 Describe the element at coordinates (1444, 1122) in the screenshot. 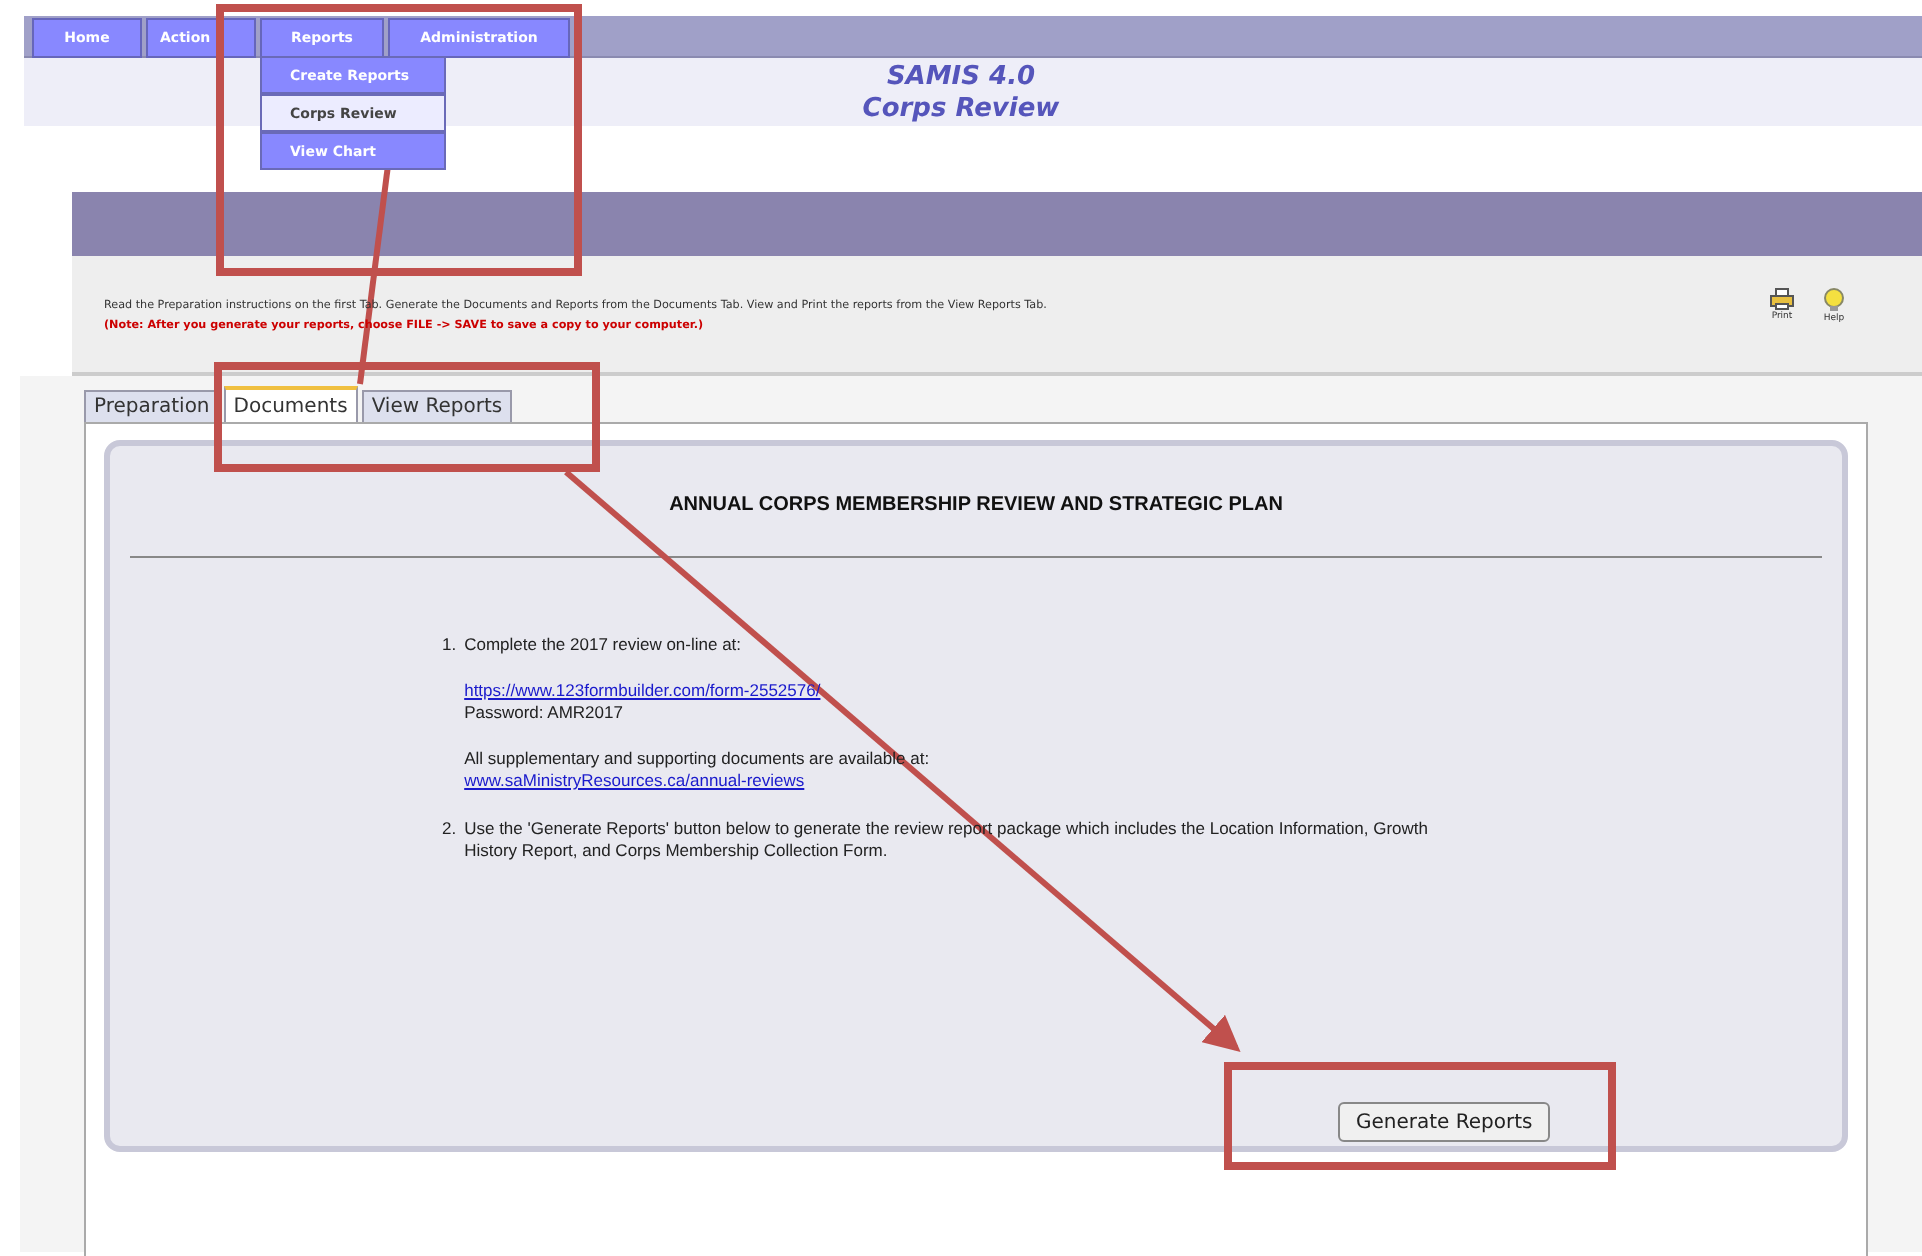

I see `generate-reports-button: Generate Reports` at that location.